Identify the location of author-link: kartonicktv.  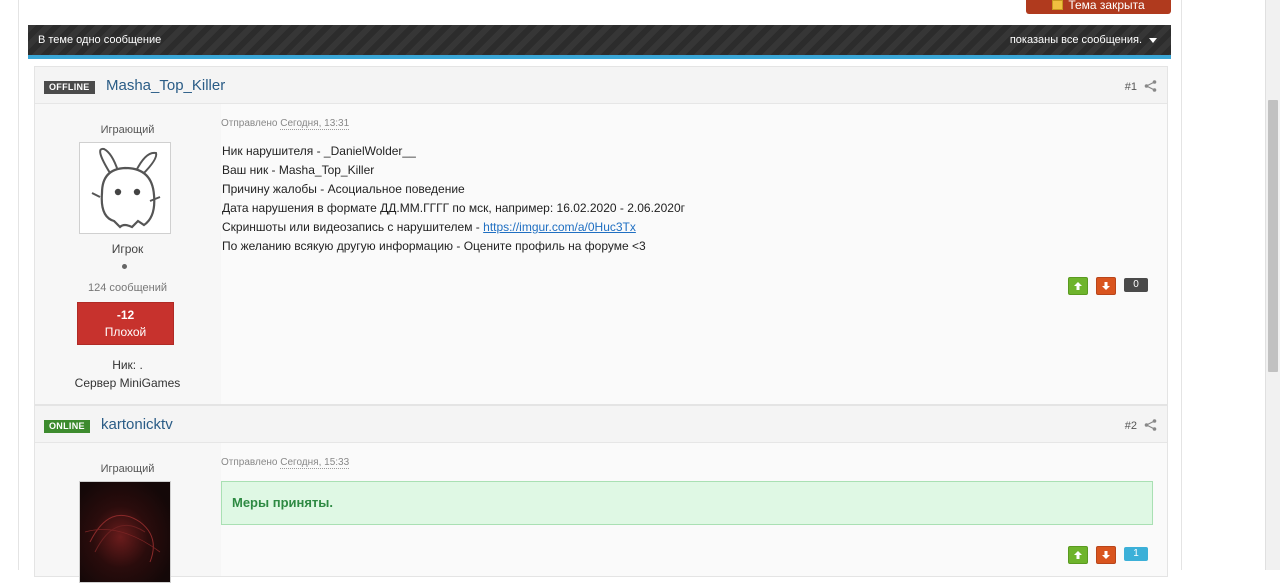
(137, 424).